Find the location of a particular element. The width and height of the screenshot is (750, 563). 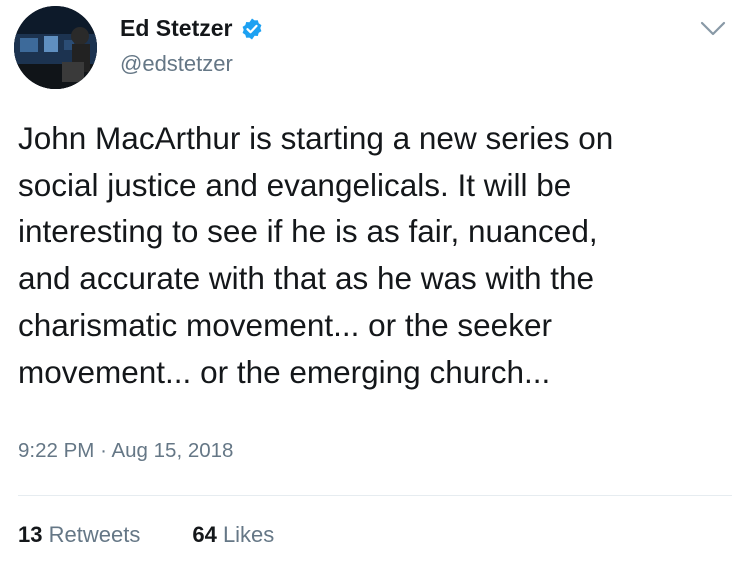

author-name-row: Ed Stetzer is located at coordinates (192, 28).